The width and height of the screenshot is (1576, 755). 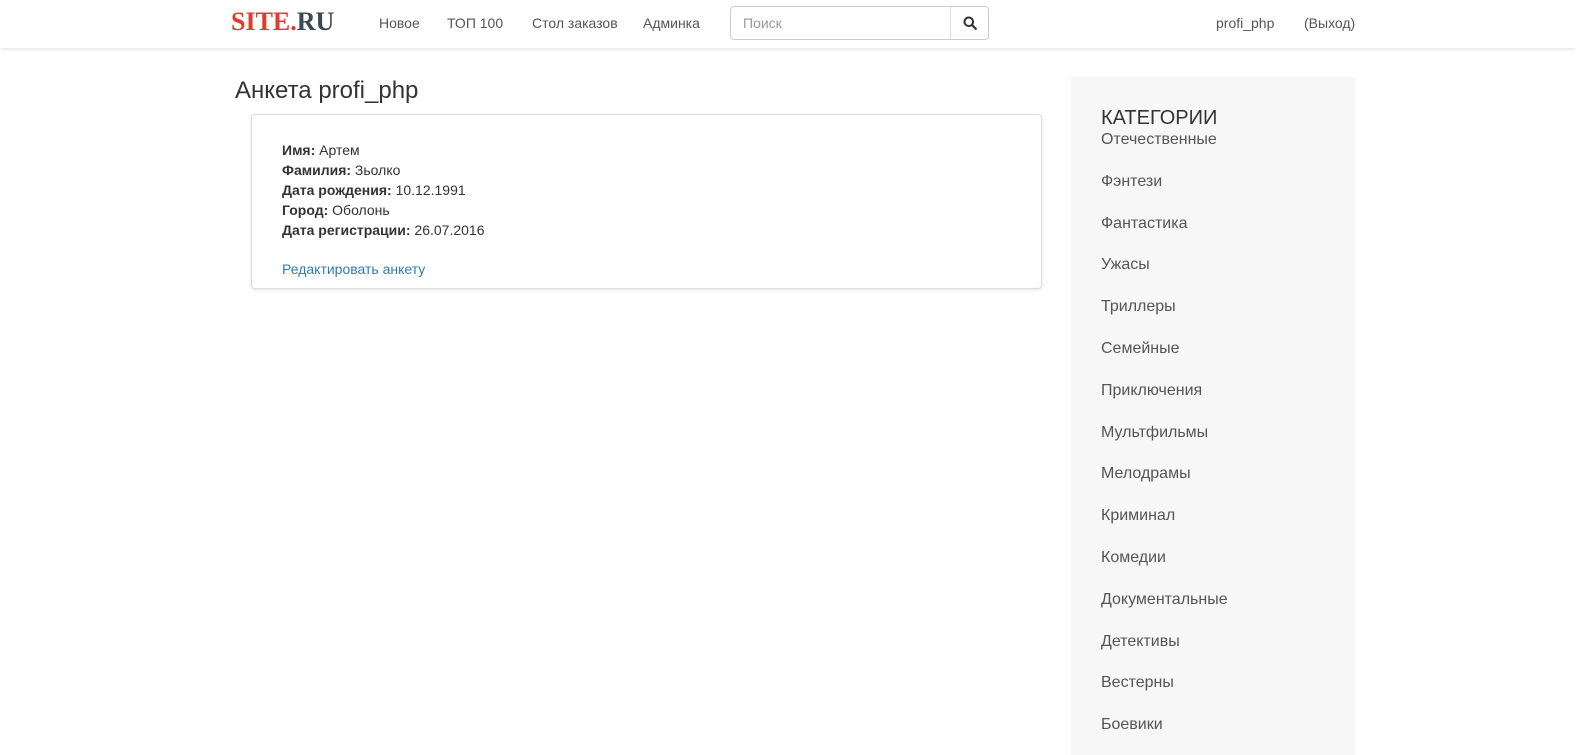 What do you see at coordinates (575, 23) in the screenshot?
I see `nav-link-orders: Стол заказов` at bounding box center [575, 23].